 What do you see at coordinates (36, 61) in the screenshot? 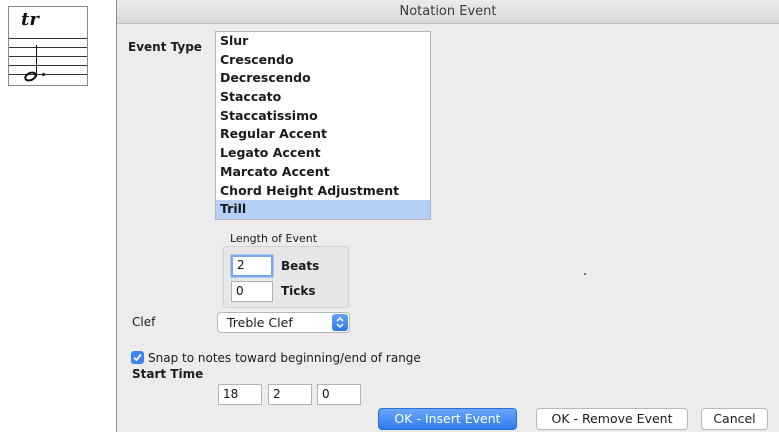
I see `note-stem` at bounding box center [36, 61].